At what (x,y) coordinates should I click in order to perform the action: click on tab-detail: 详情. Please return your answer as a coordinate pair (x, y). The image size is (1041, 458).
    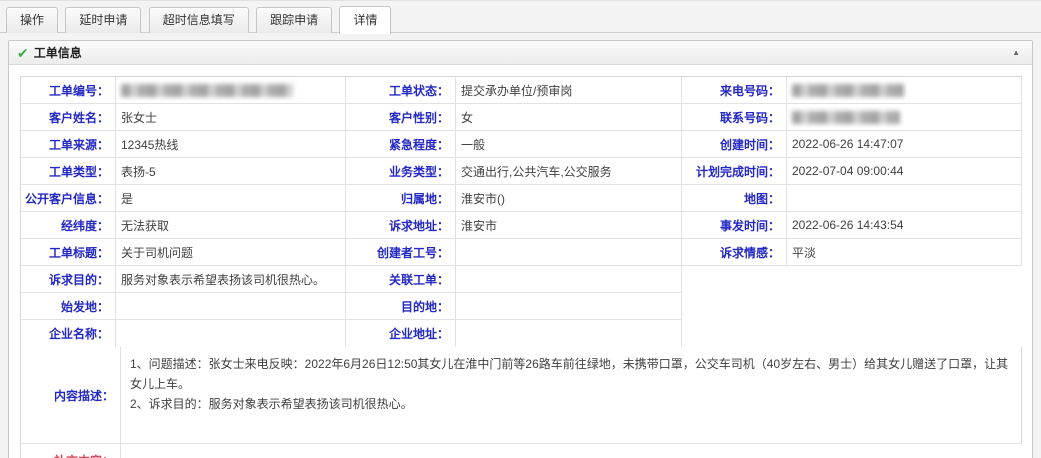
    Looking at the image, I should click on (365, 20).